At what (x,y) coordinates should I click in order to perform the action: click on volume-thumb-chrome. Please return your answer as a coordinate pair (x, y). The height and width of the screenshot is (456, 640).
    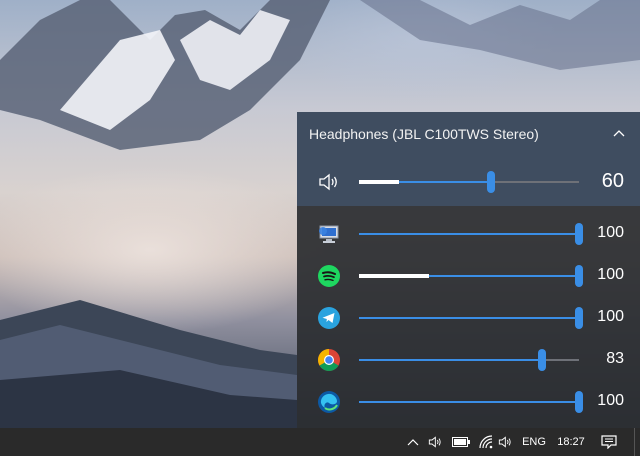
    Looking at the image, I should click on (542, 360).